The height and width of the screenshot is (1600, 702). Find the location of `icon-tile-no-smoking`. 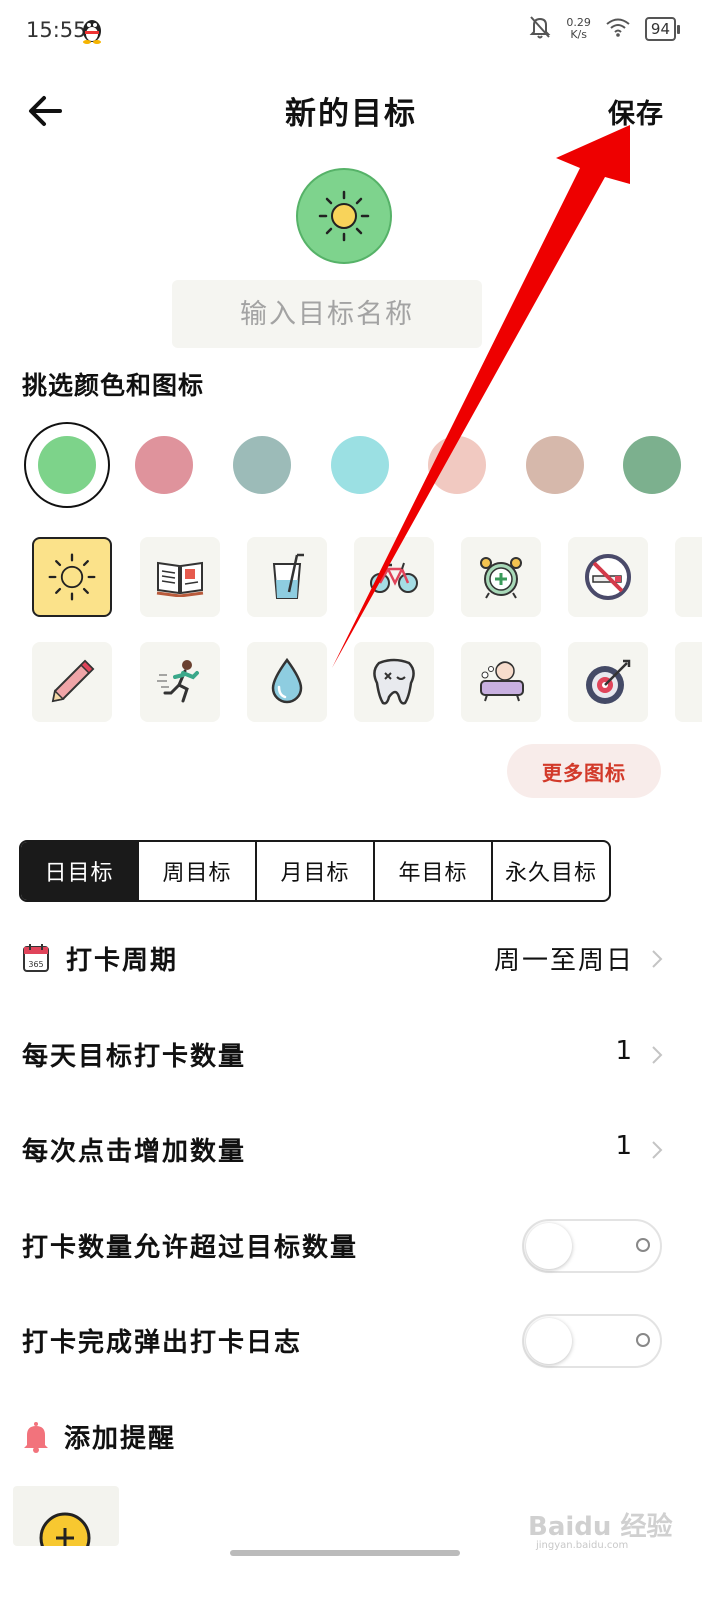

icon-tile-no-smoking is located at coordinates (608, 577).